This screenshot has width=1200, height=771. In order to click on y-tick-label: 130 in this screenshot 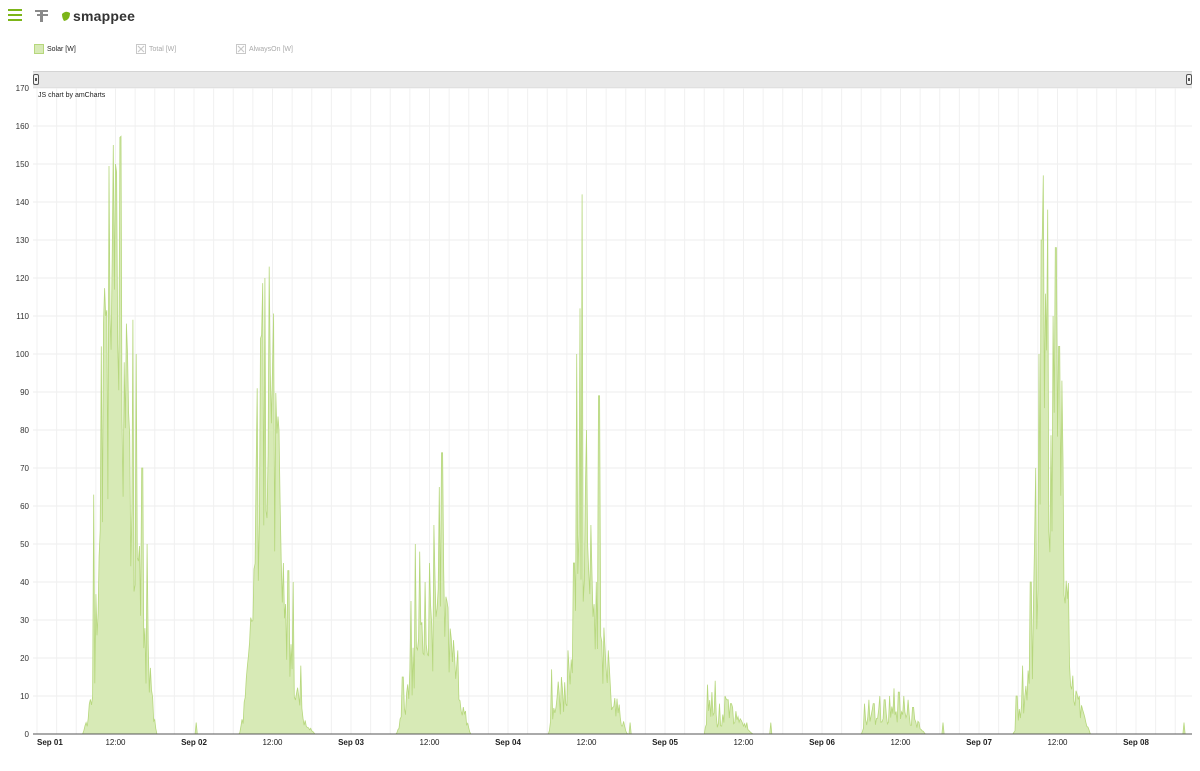, I will do `click(23, 240)`.